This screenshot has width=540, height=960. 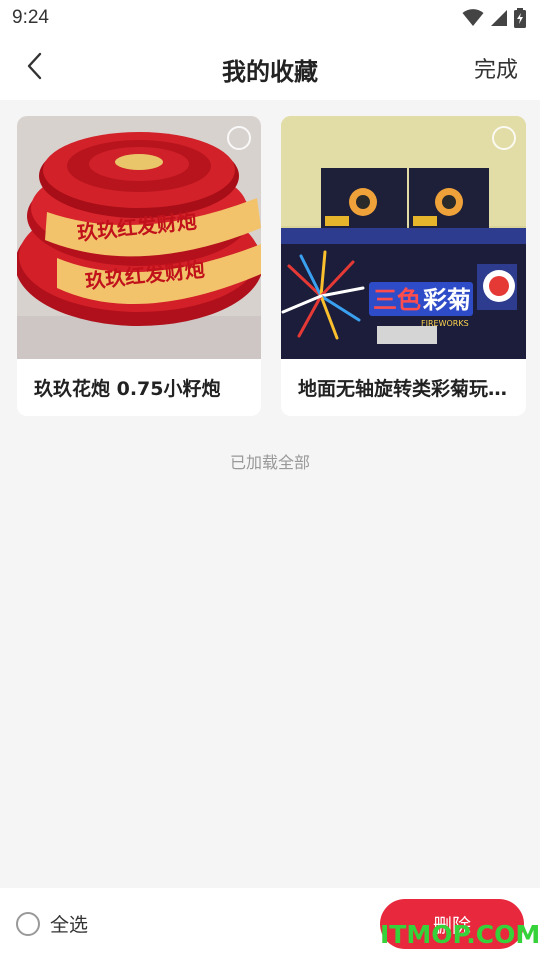 I want to click on select-all-toggle: 全选, so click(x=52, y=923).